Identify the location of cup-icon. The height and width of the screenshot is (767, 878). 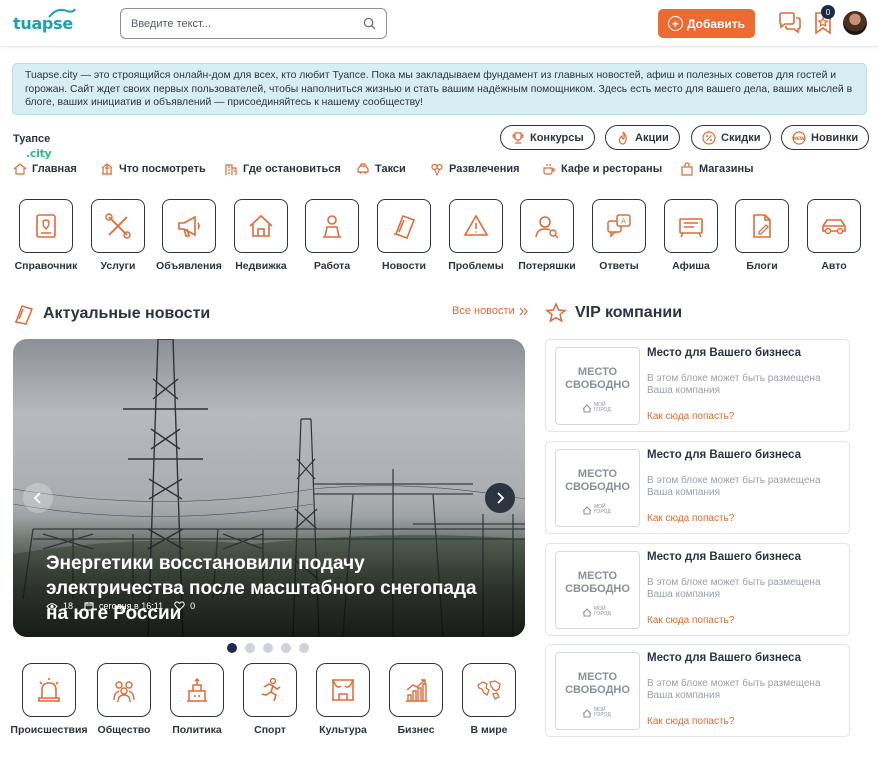
(549, 169).